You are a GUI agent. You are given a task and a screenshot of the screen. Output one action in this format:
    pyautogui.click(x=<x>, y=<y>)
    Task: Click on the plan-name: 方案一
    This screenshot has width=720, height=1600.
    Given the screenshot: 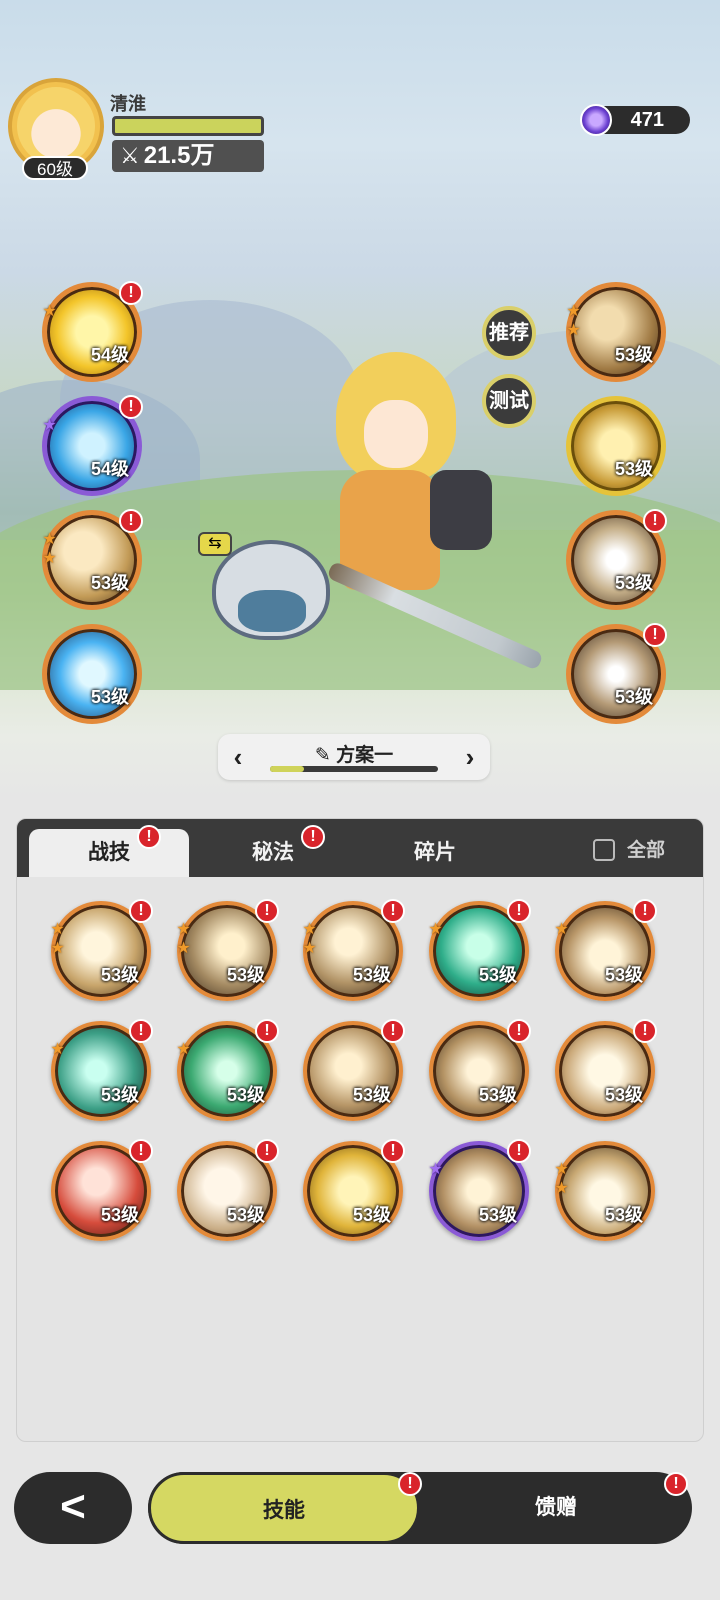 What is the action you would take?
    pyautogui.click(x=365, y=755)
    